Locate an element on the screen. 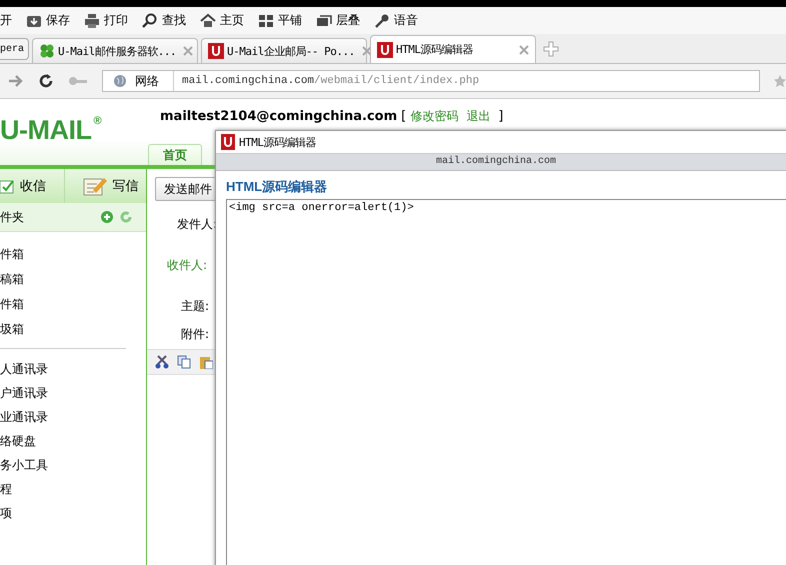  browser-tab: HTML源码编辑器 is located at coordinates (453, 49).